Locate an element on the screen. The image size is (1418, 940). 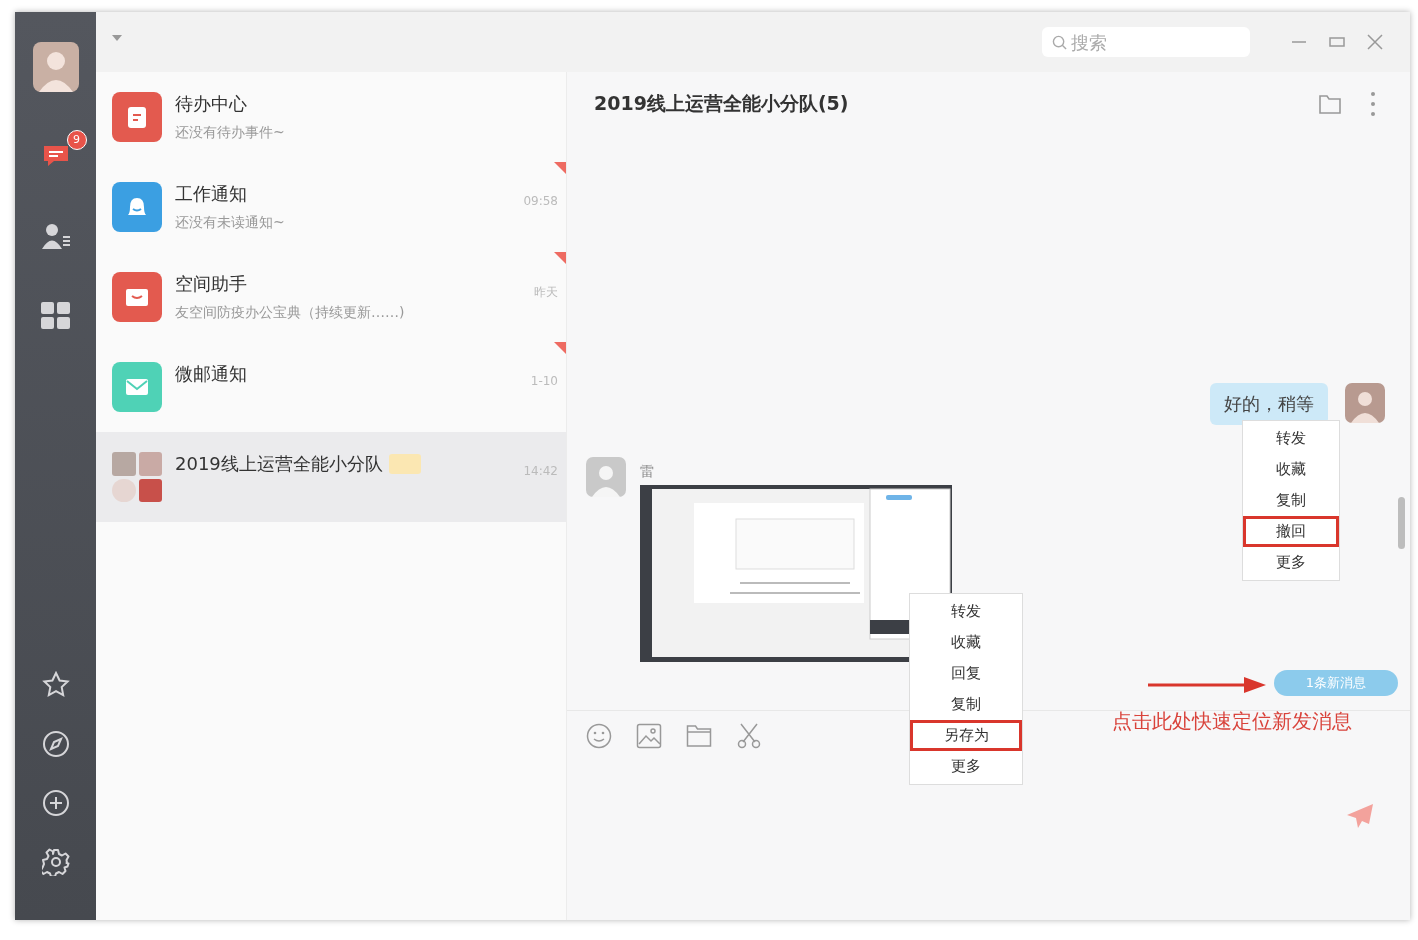
emoji-icon is located at coordinates (599, 736).